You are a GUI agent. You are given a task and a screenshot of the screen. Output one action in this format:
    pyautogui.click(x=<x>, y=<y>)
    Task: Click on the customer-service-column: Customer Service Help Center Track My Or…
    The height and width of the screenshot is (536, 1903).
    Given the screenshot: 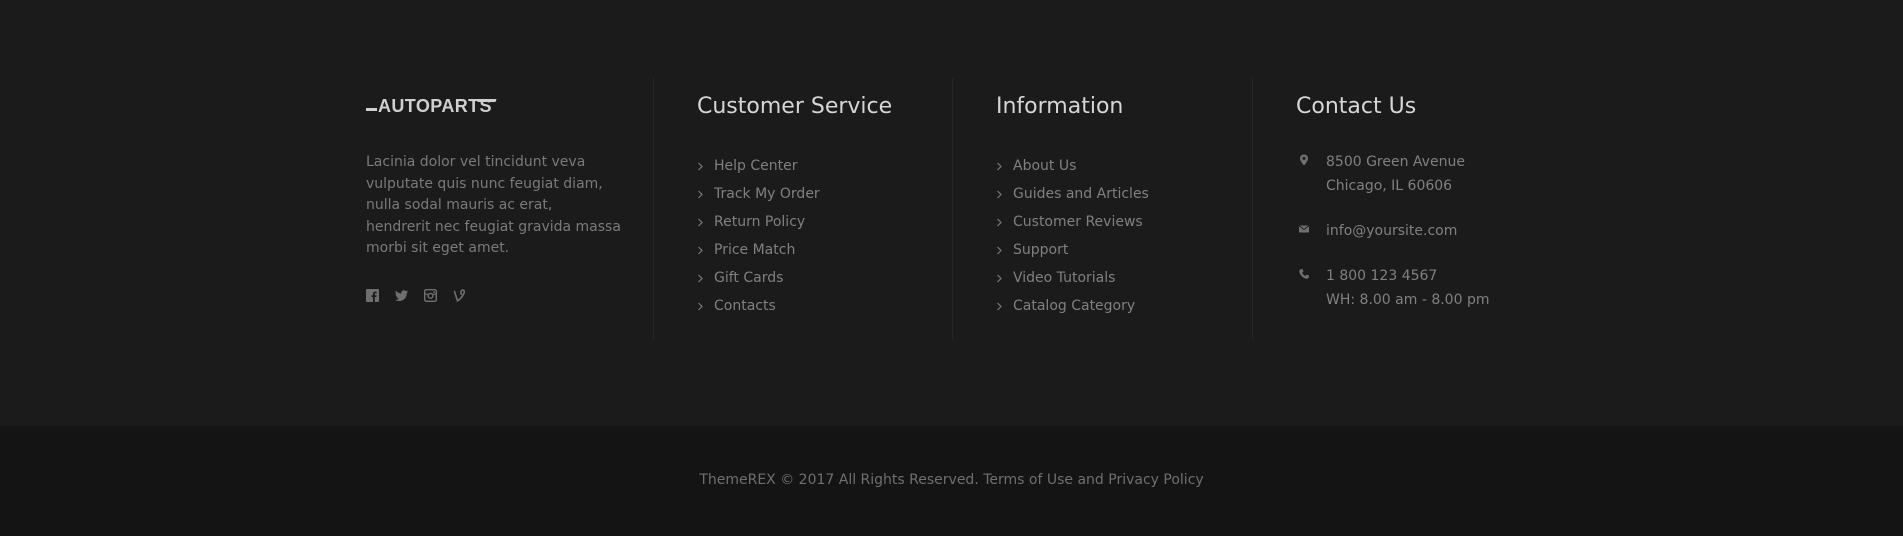 What is the action you would take?
    pyautogui.click(x=803, y=209)
    